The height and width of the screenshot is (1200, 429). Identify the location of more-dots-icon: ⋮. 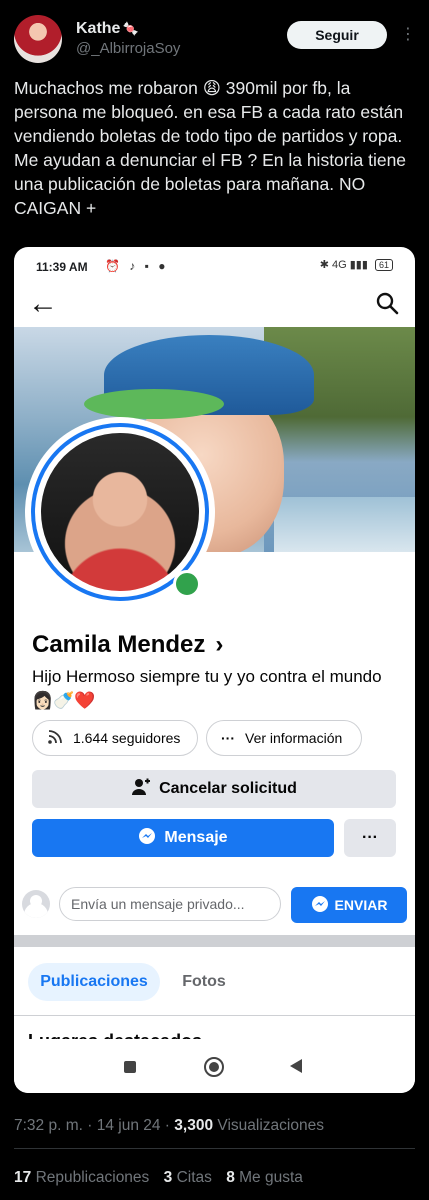
(408, 34).